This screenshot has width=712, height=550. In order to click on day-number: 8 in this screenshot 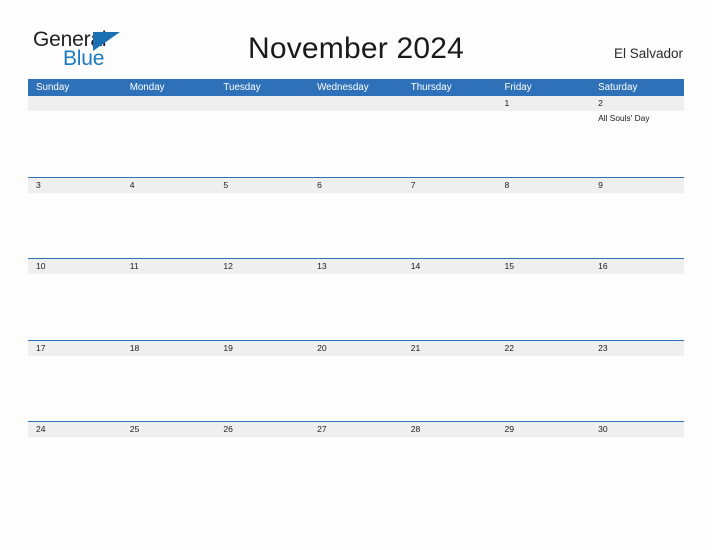, I will do `click(543, 185)`.